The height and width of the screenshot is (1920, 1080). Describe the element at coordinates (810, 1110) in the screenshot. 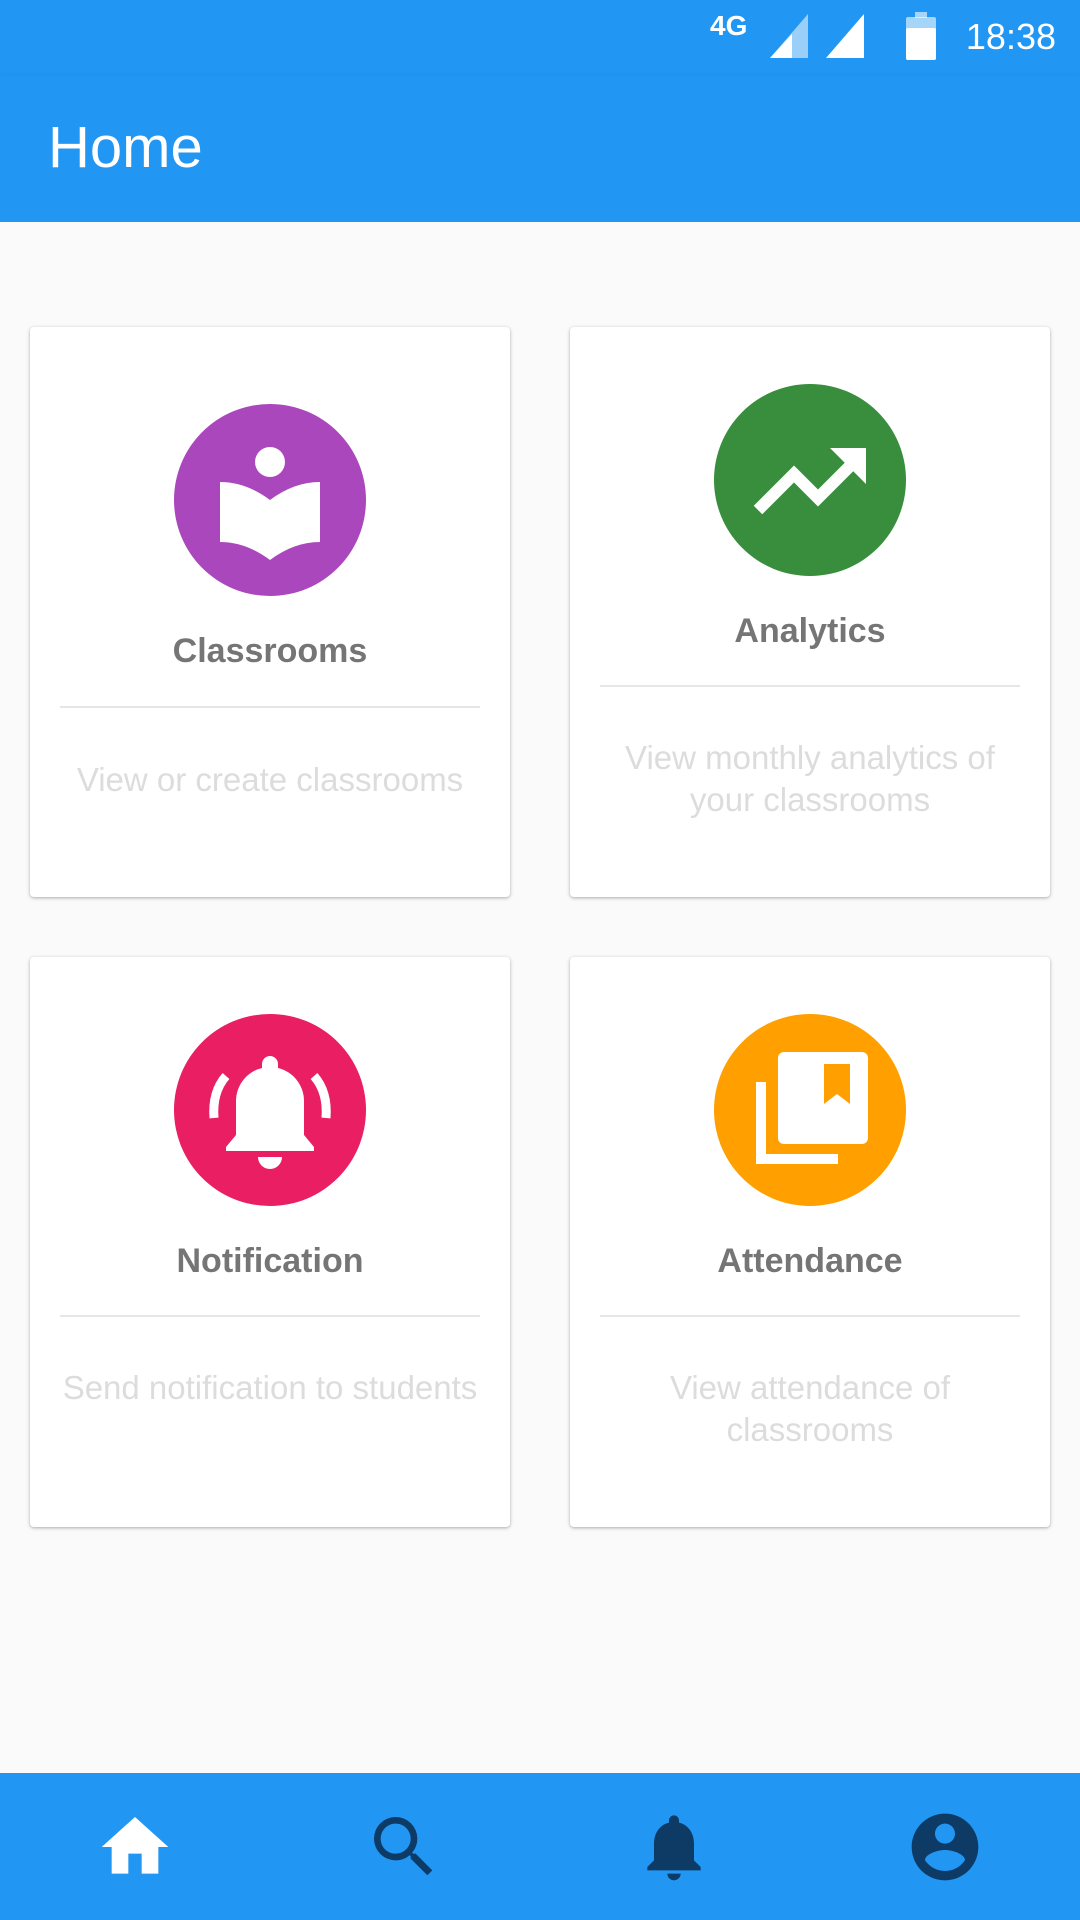

I see `library-books-icon` at that location.